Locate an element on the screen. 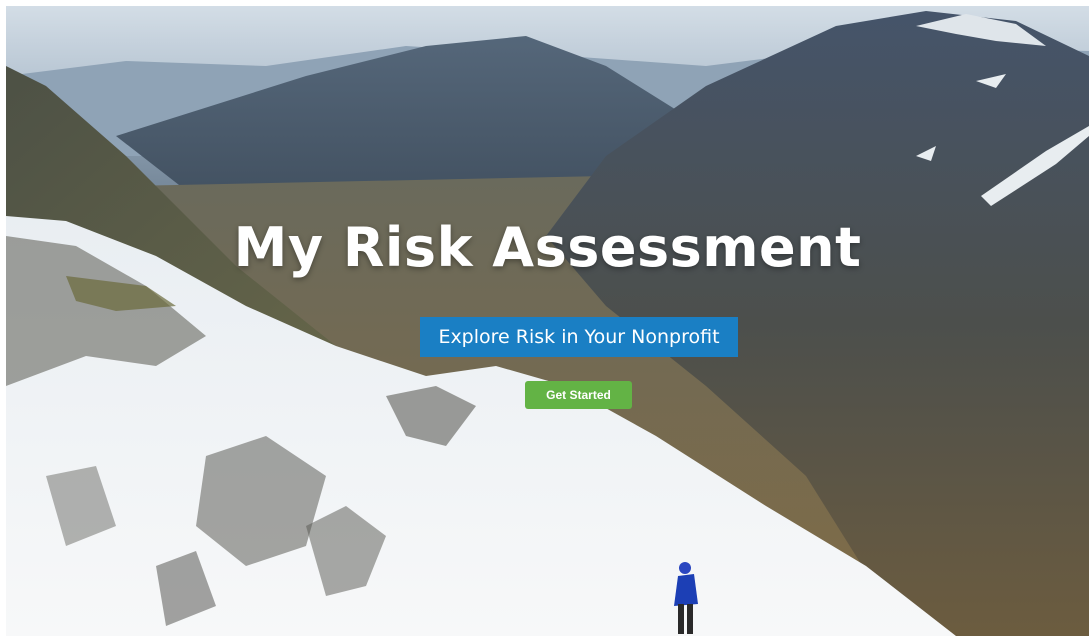  subtitle-banner: Explore Risk in Your Nonprofit is located at coordinates (579, 337).